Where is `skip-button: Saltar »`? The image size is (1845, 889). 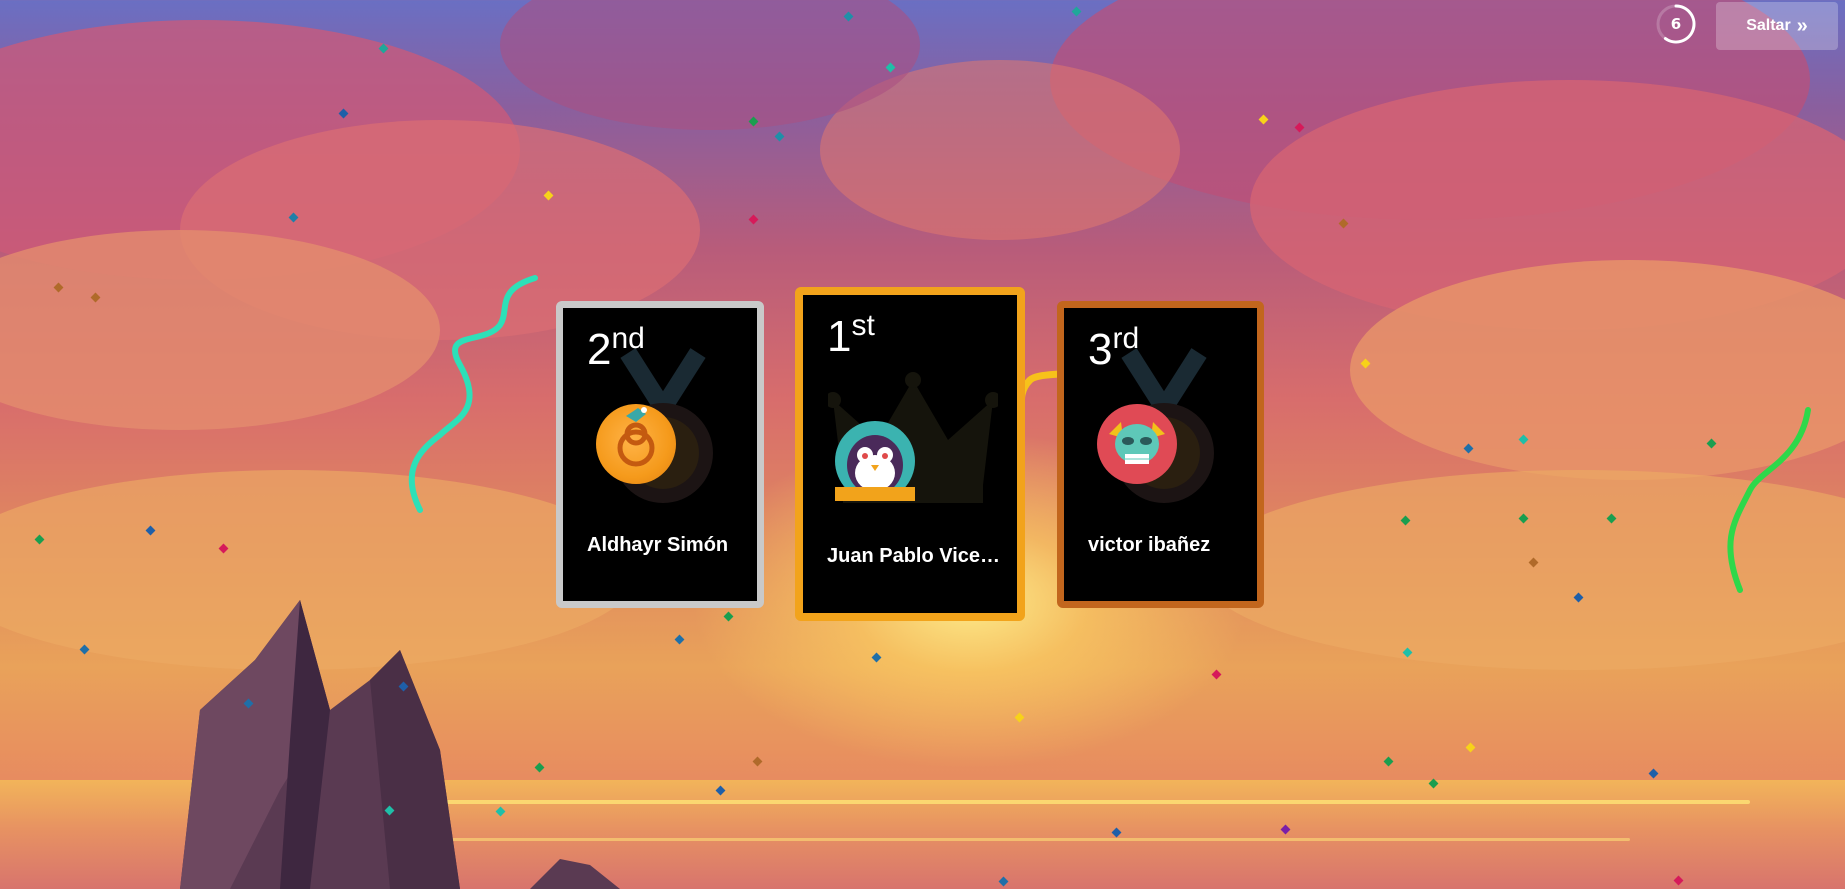 skip-button: Saltar » is located at coordinates (1777, 26).